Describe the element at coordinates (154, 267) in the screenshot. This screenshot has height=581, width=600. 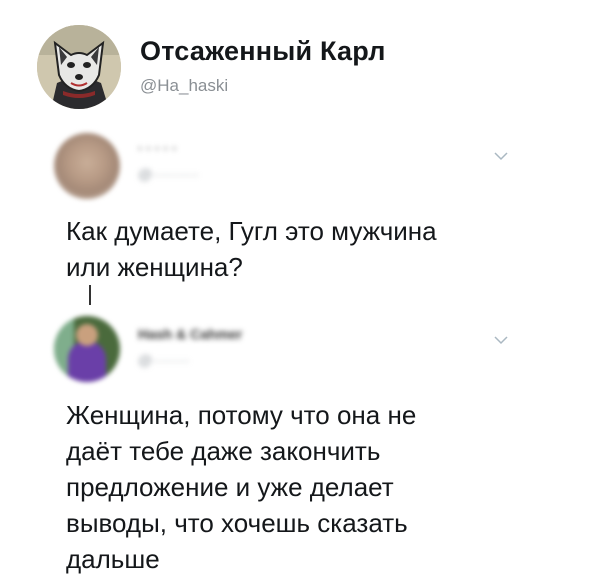
I see `tweet1-text-line: или женщина?` at that location.